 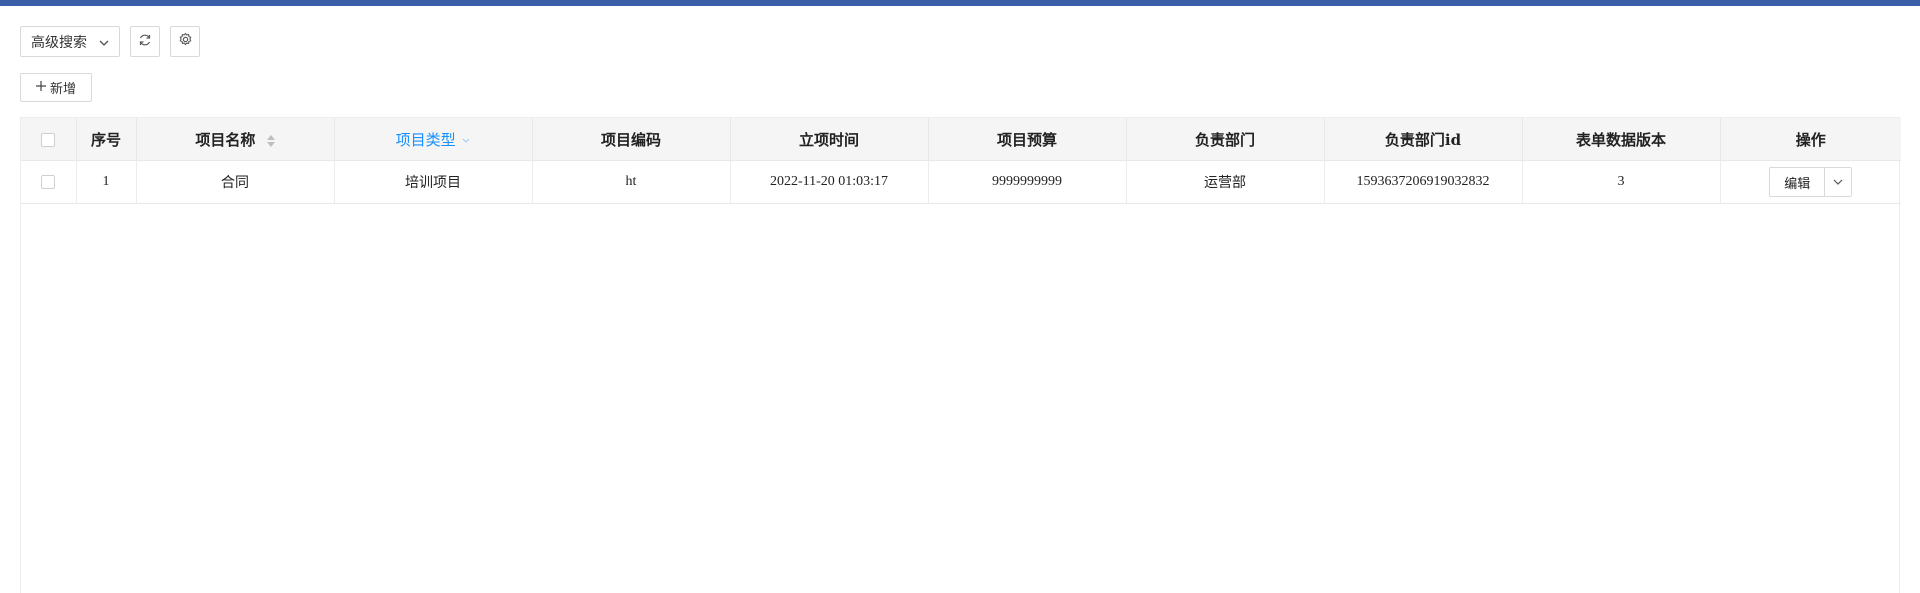 What do you see at coordinates (235, 182) in the screenshot?
I see `cell-name: 合同` at bounding box center [235, 182].